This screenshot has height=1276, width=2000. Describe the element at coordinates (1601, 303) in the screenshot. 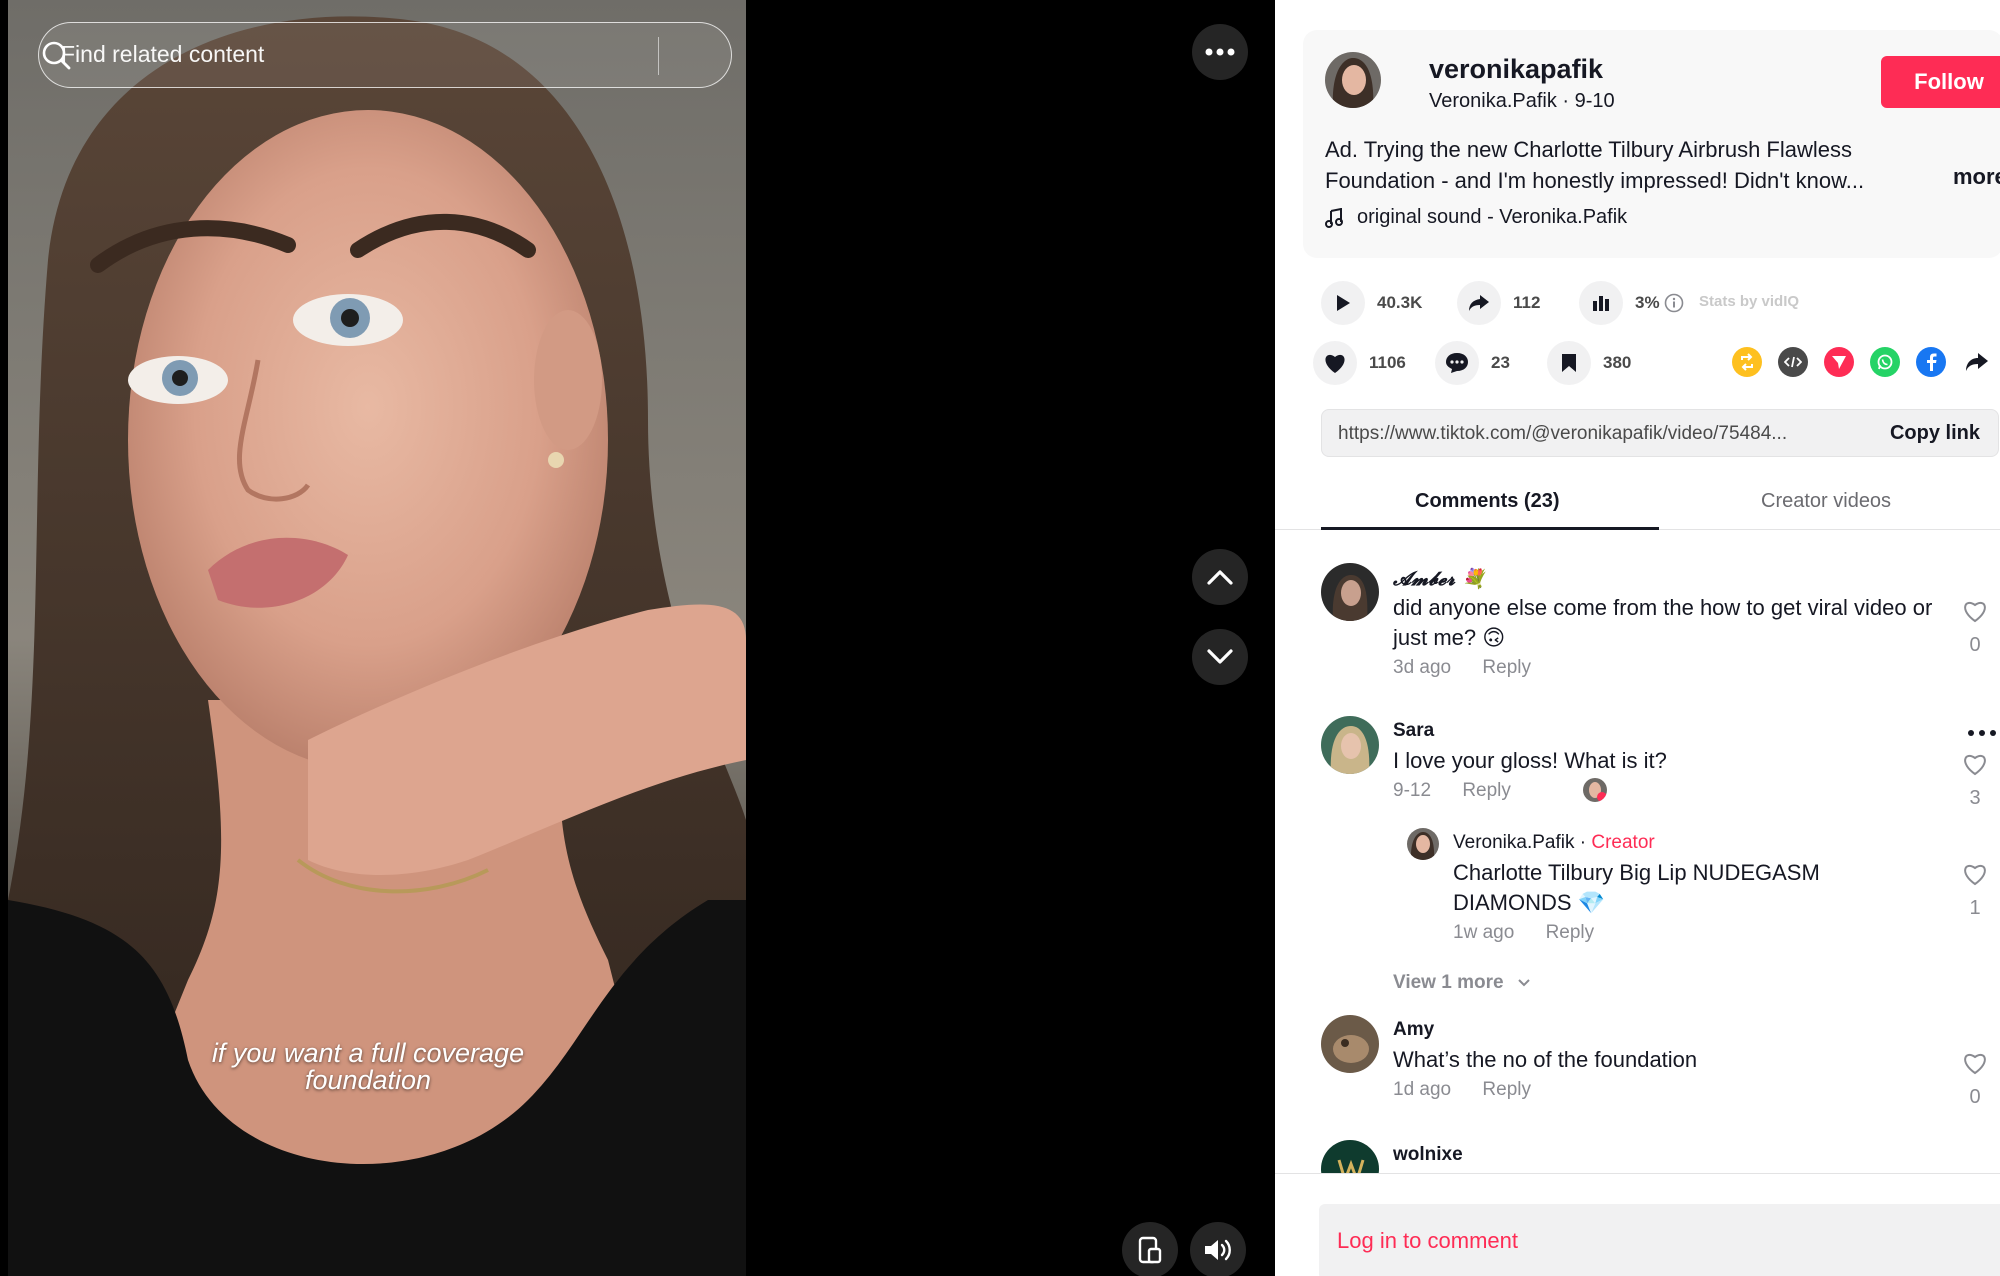

I see `bar-chart-icon` at that location.